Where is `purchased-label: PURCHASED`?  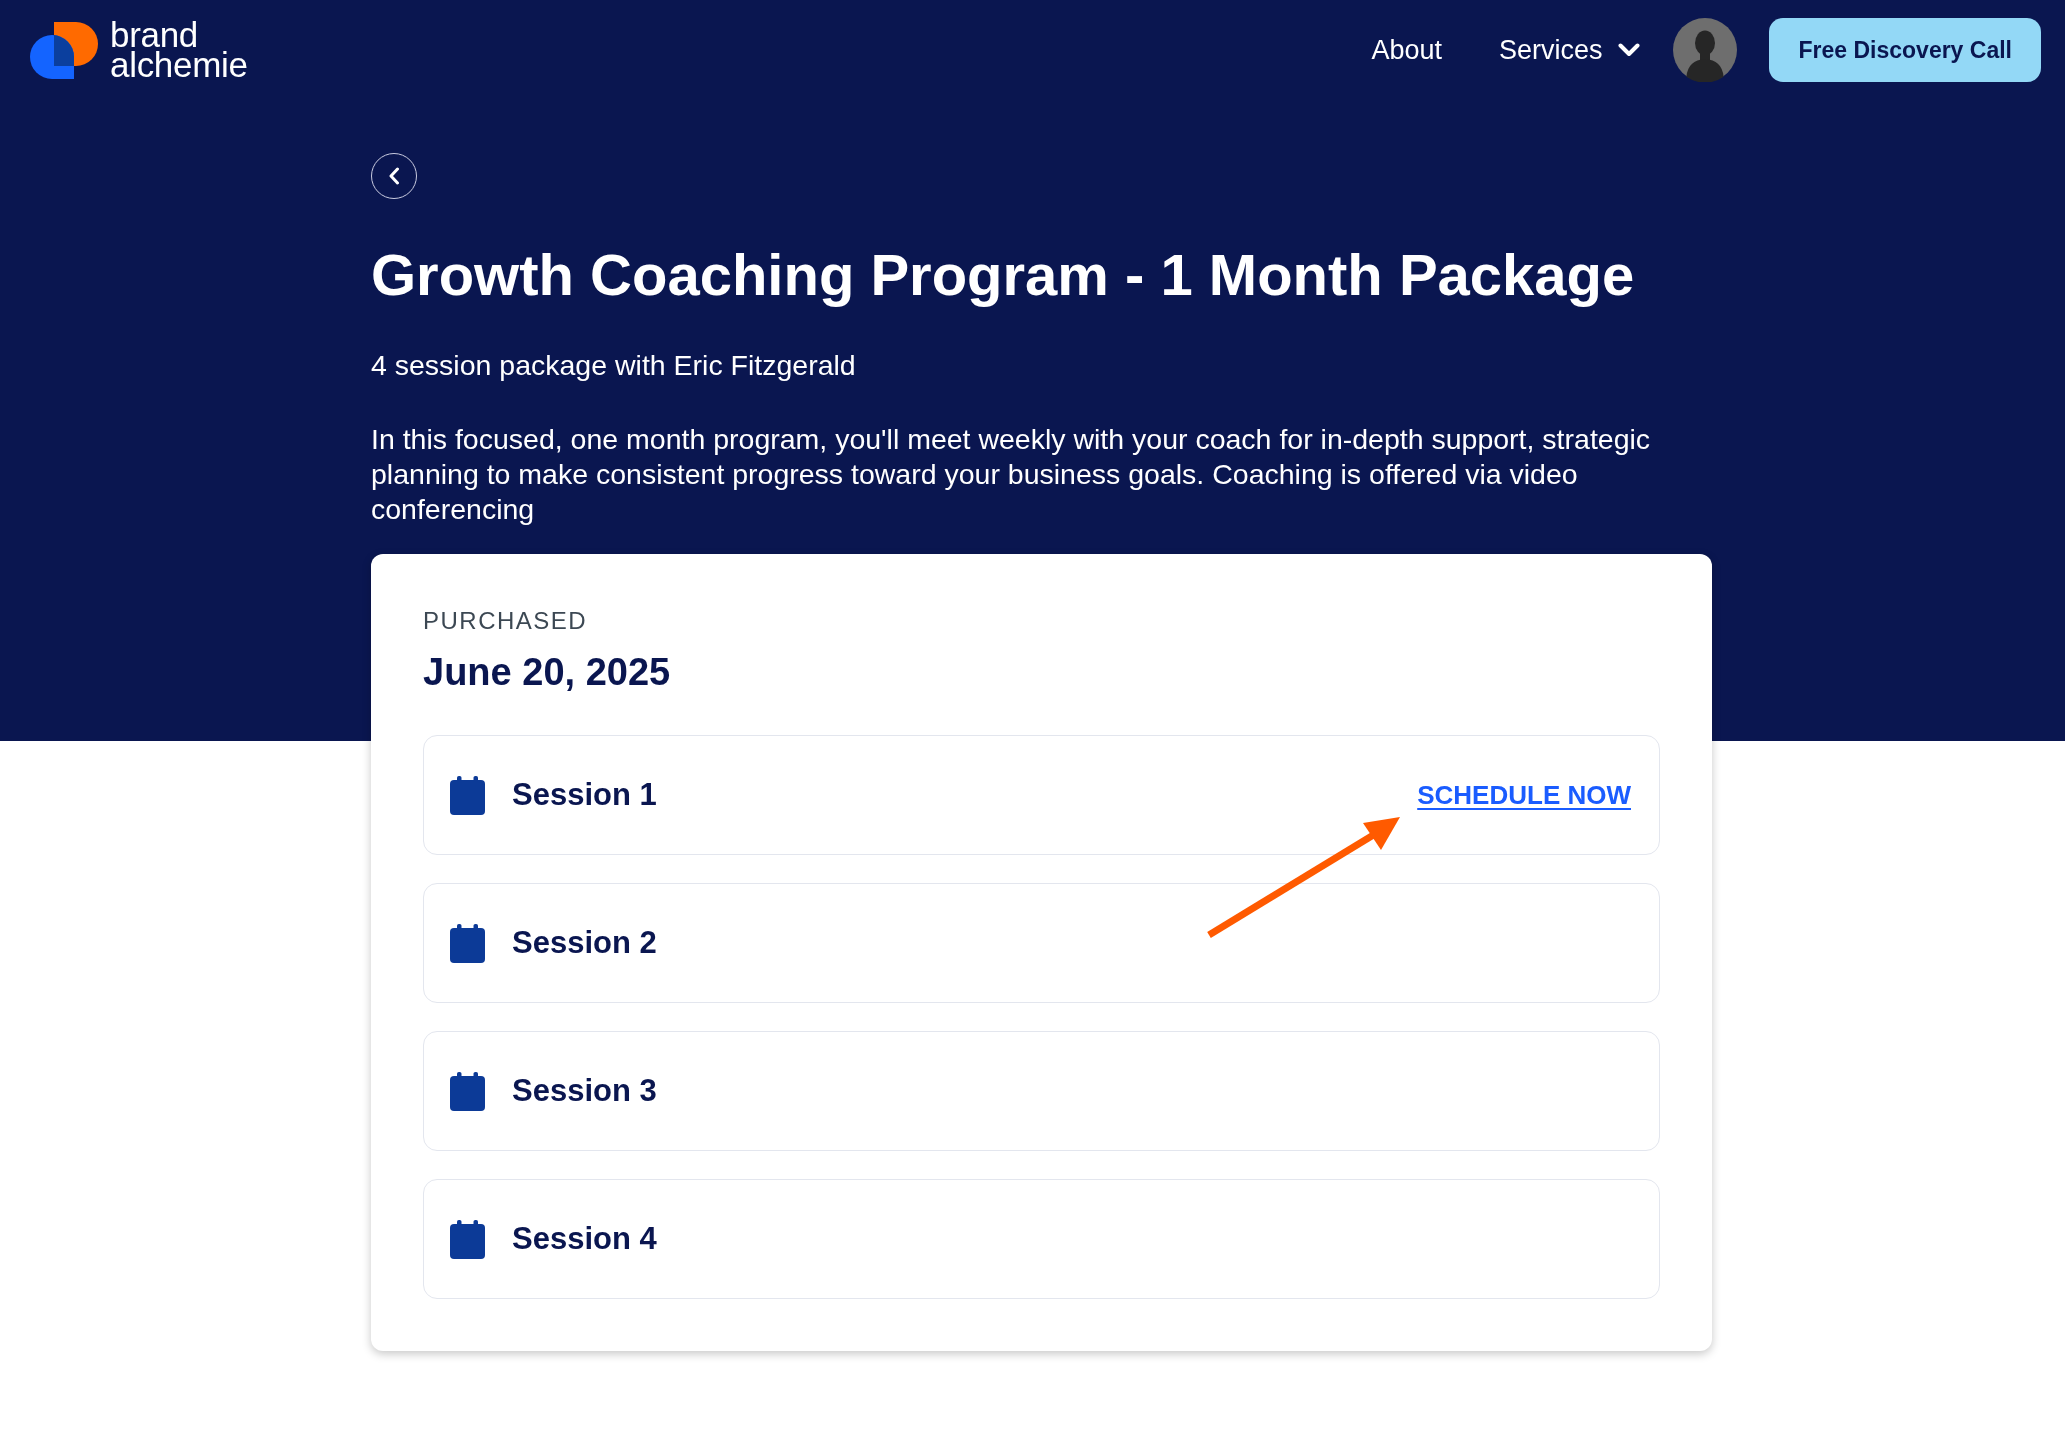 purchased-label: PURCHASED is located at coordinates (506, 621).